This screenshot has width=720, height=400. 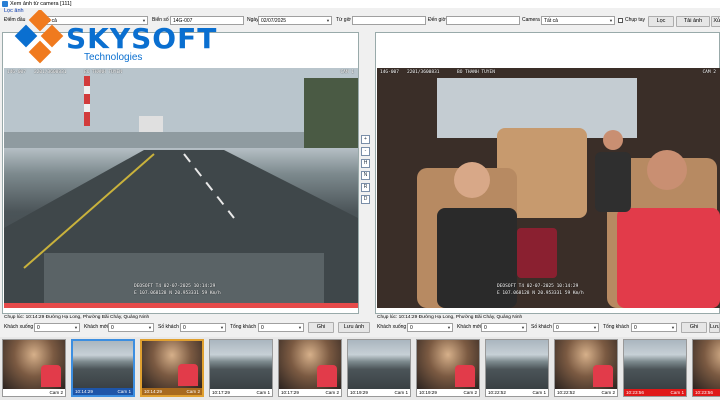 What do you see at coordinates (379, 392) in the screenshot?
I see `thumbnail-caption: 10:19:29 Cam 1` at bounding box center [379, 392].